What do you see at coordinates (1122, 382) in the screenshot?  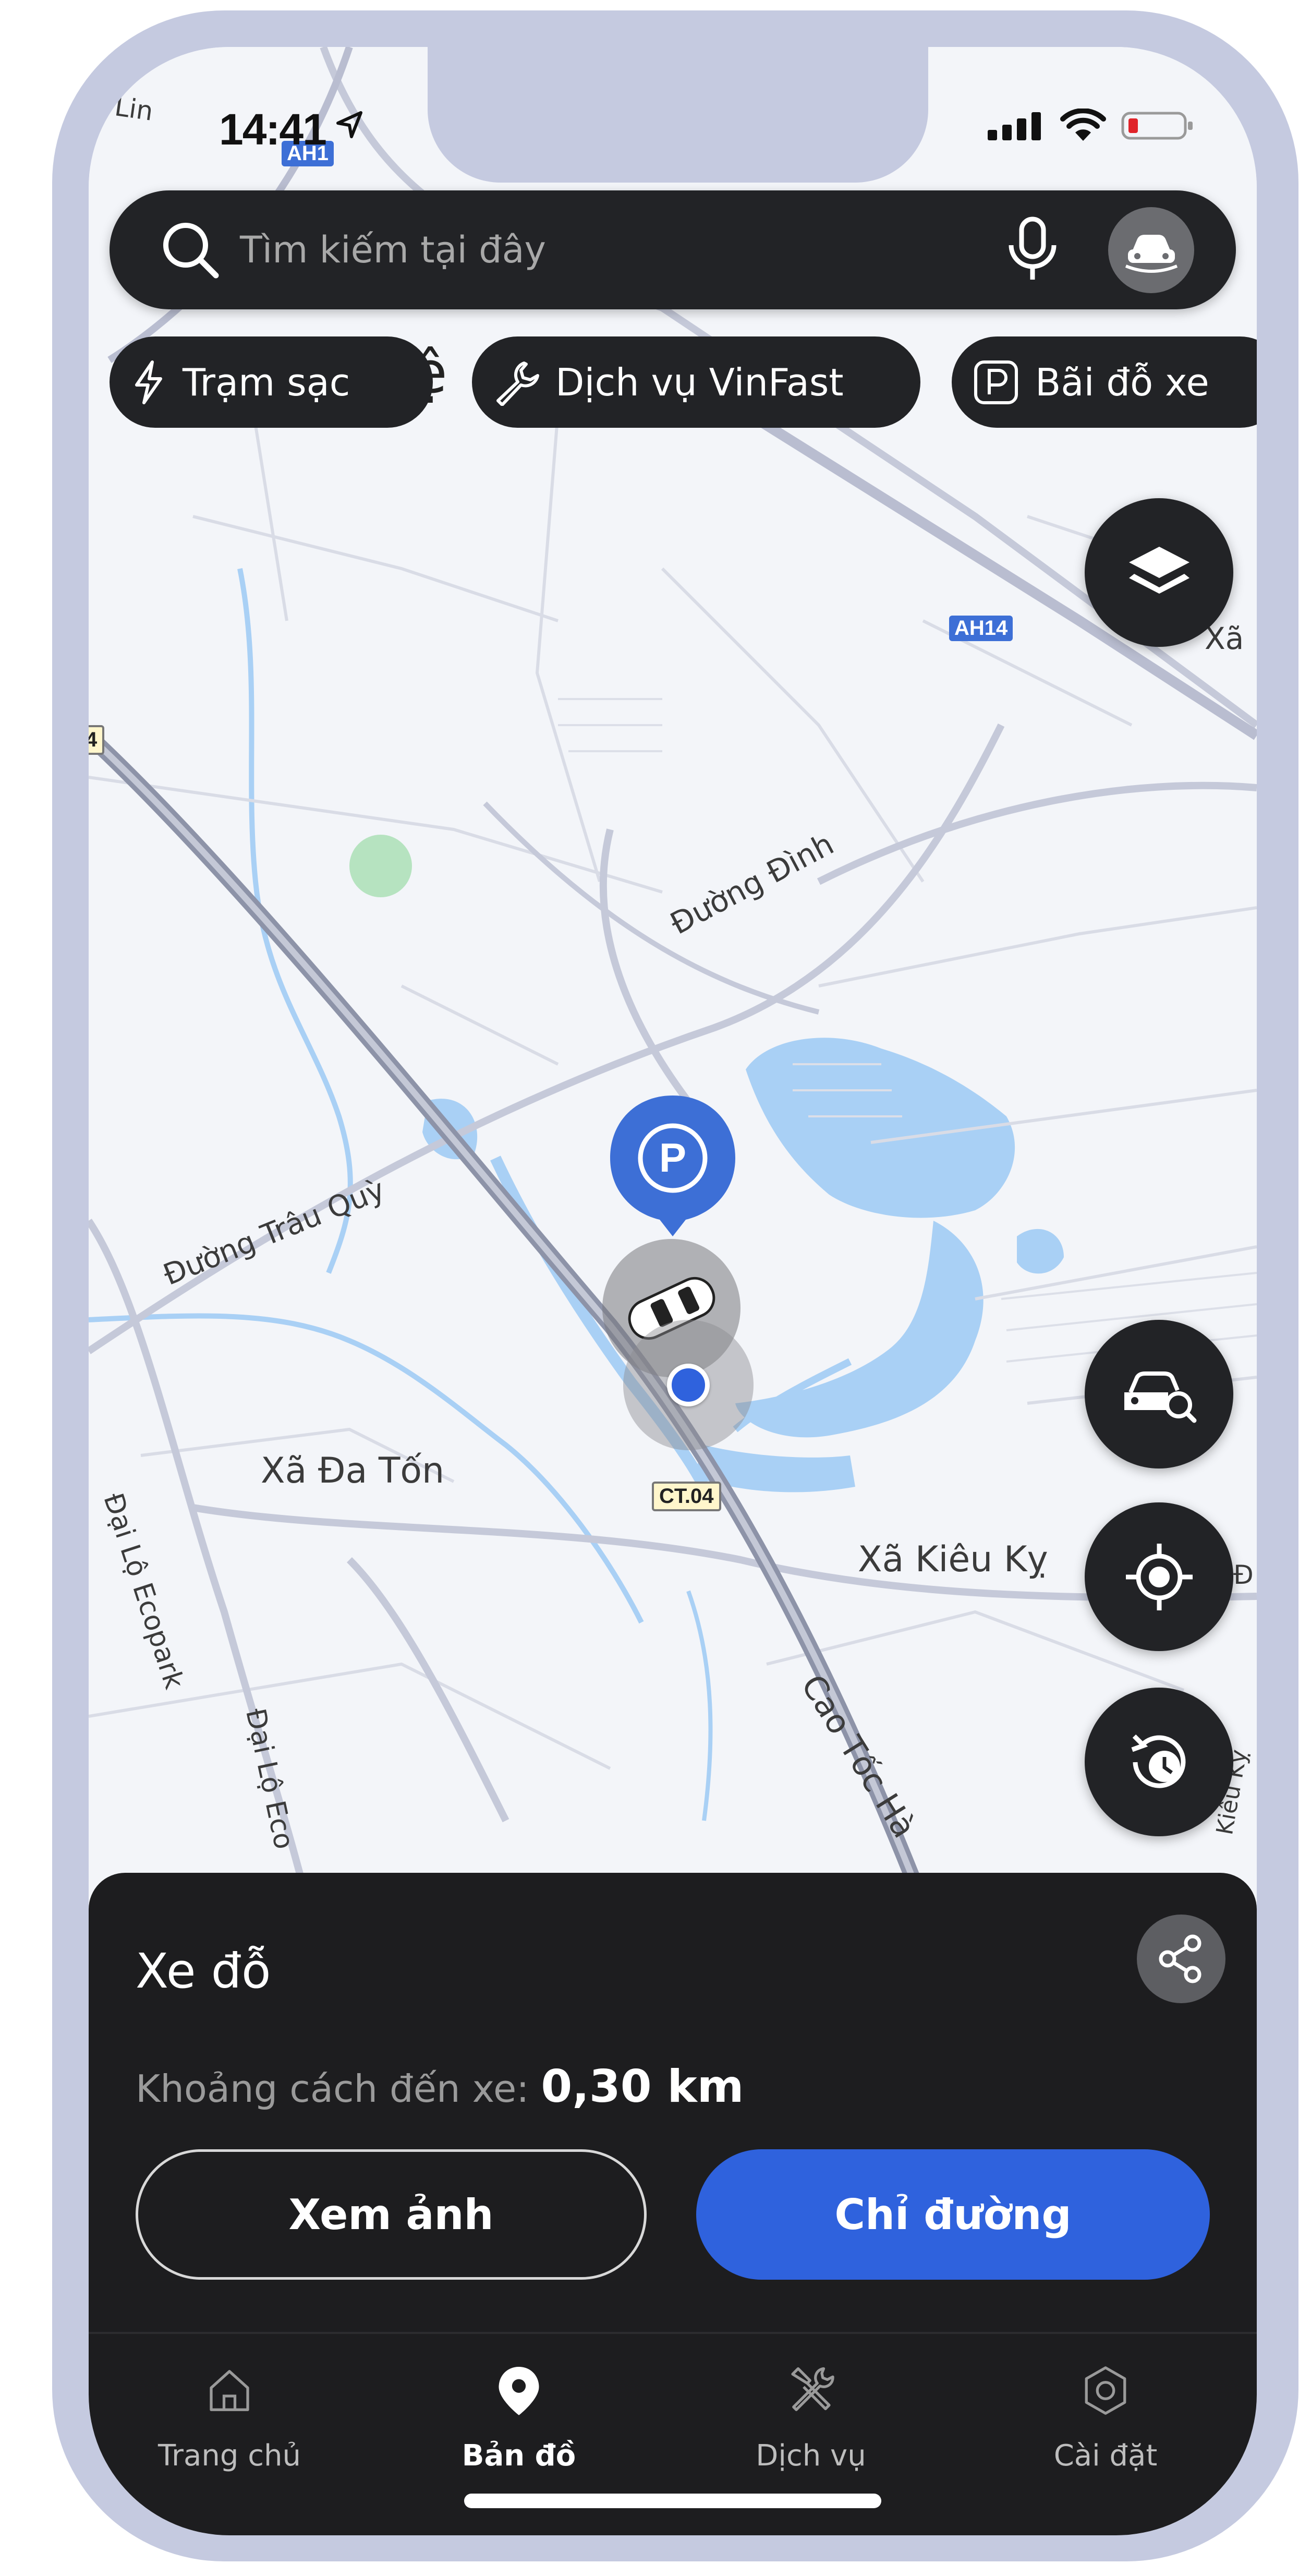 I see `chip-label: Bãi đỗ xe` at bounding box center [1122, 382].